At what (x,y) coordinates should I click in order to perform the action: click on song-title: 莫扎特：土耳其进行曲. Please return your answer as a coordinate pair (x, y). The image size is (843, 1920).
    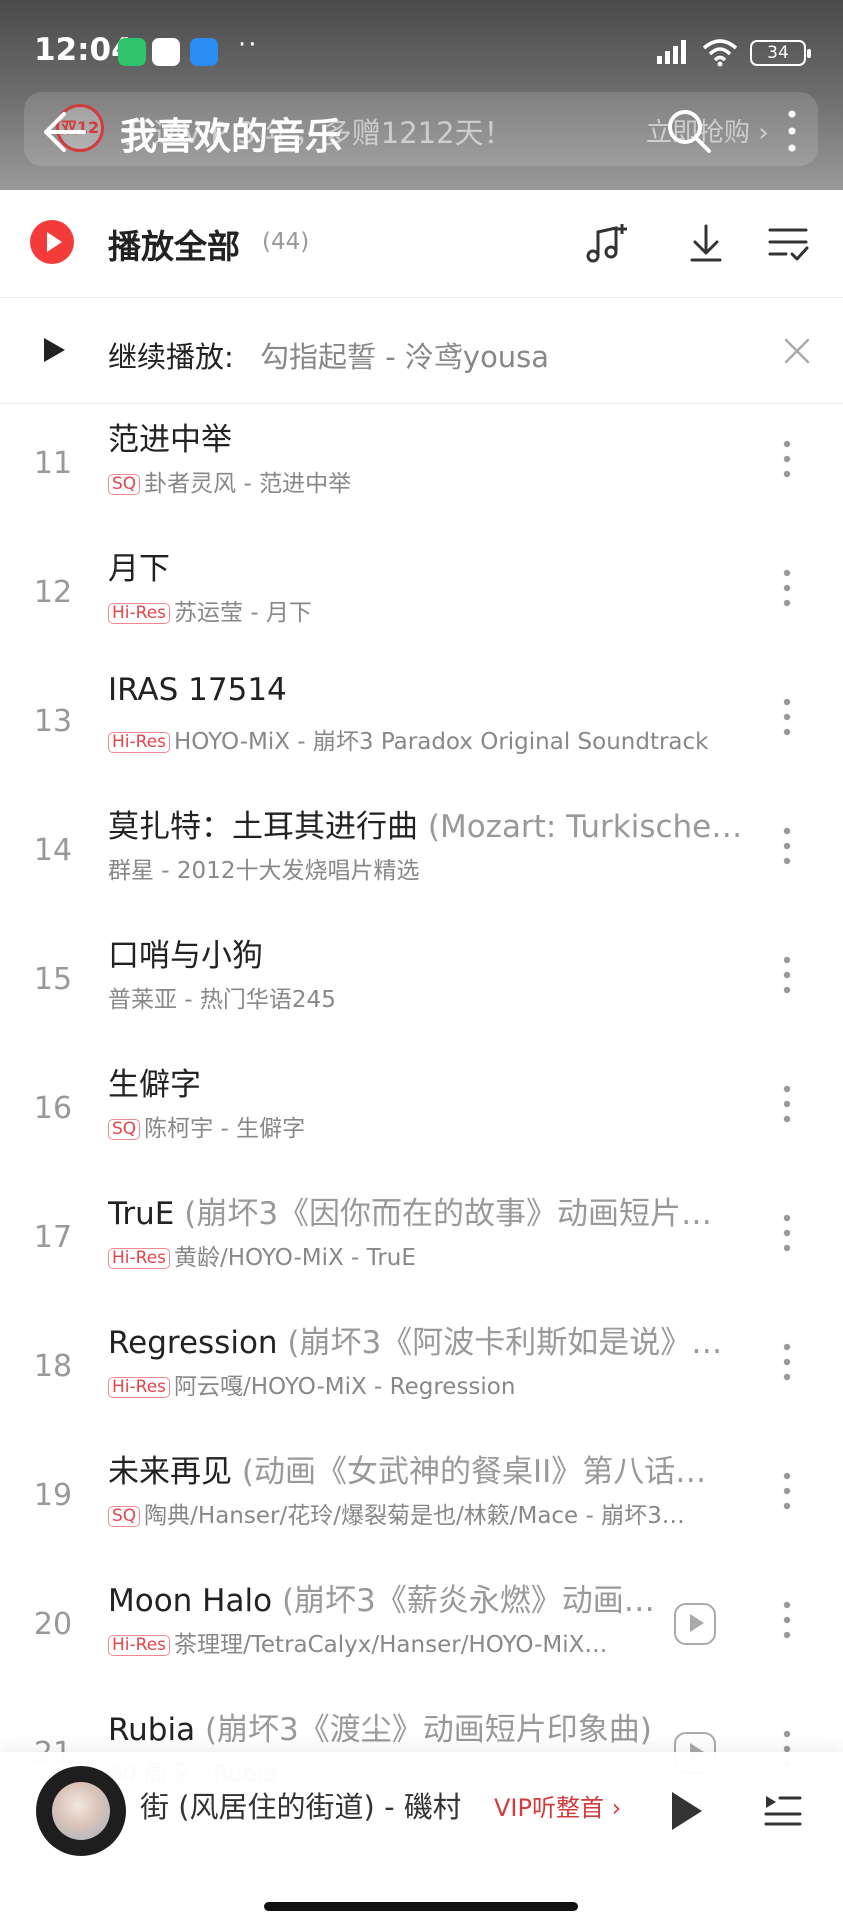
    Looking at the image, I should click on (263, 827).